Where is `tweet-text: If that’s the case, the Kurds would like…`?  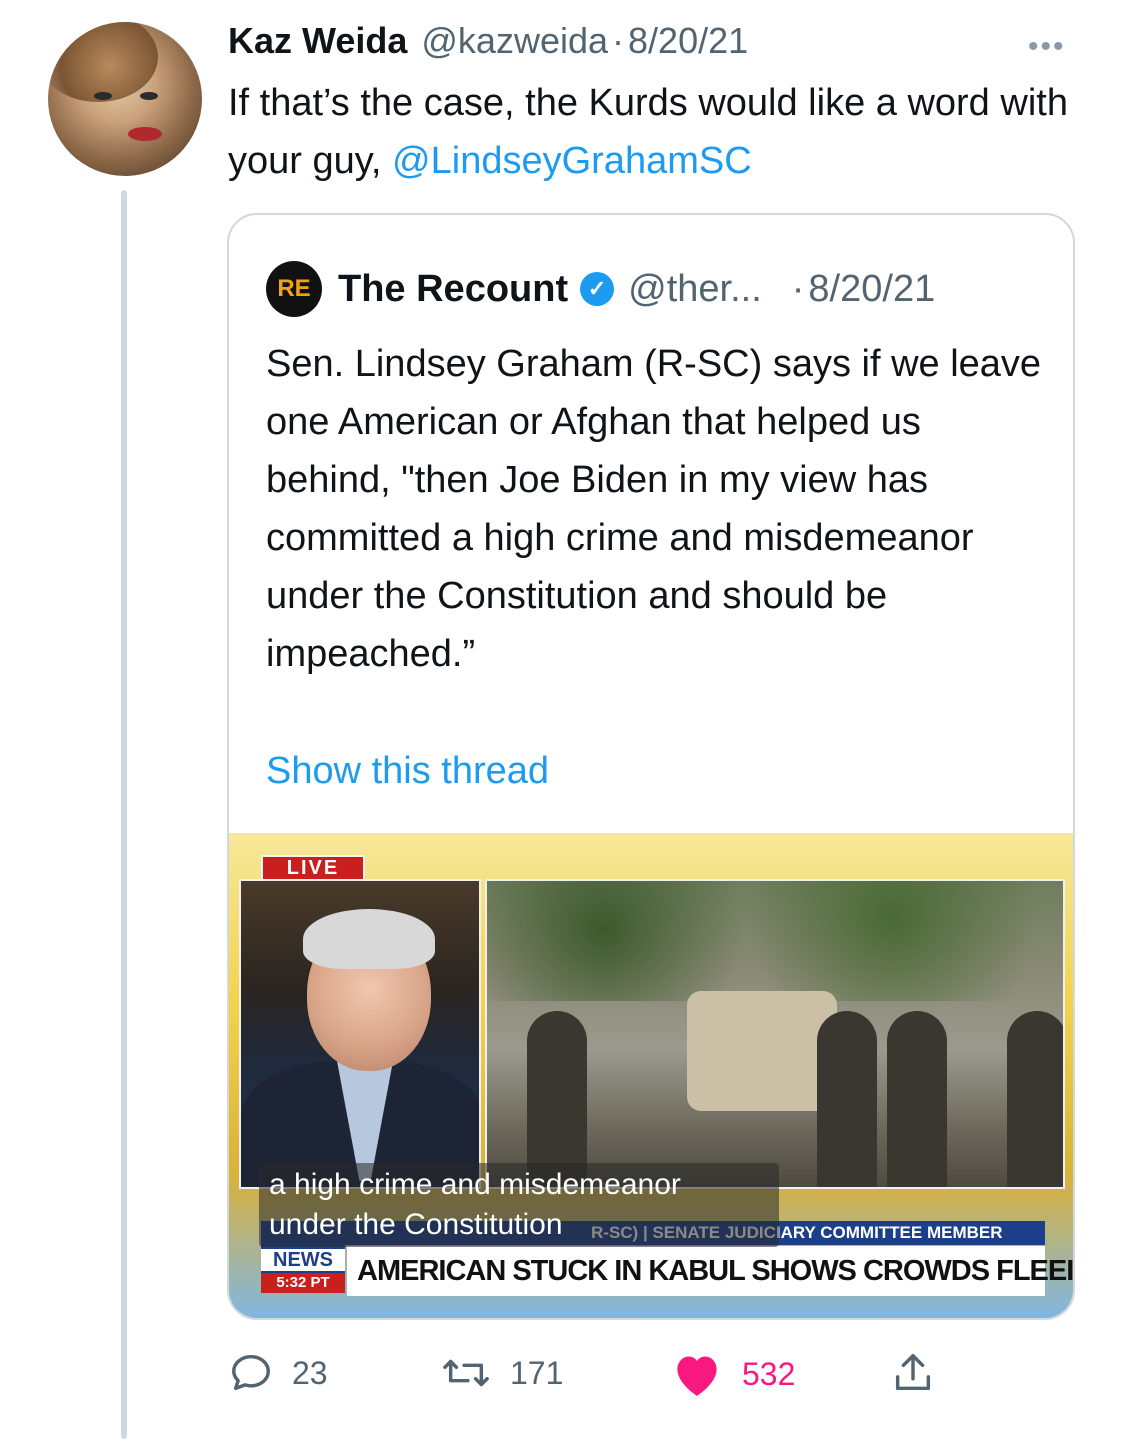
tweet-text: If that’s the case, the Kurds would like… is located at coordinates (658, 132).